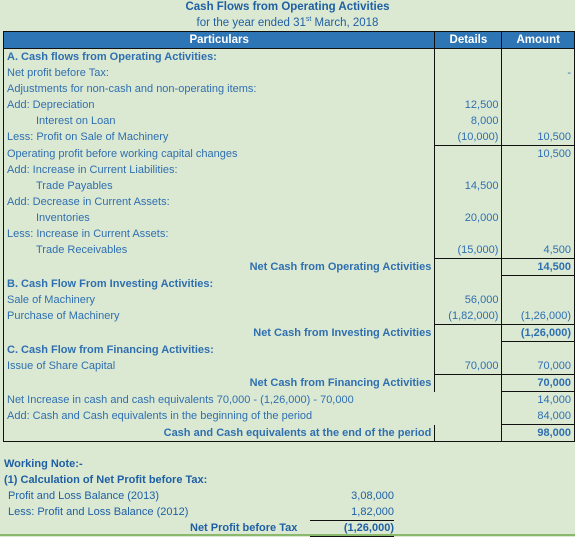  What do you see at coordinates (219, 40) in the screenshot?
I see `column-header-particulars: Particulars` at bounding box center [219, 40].